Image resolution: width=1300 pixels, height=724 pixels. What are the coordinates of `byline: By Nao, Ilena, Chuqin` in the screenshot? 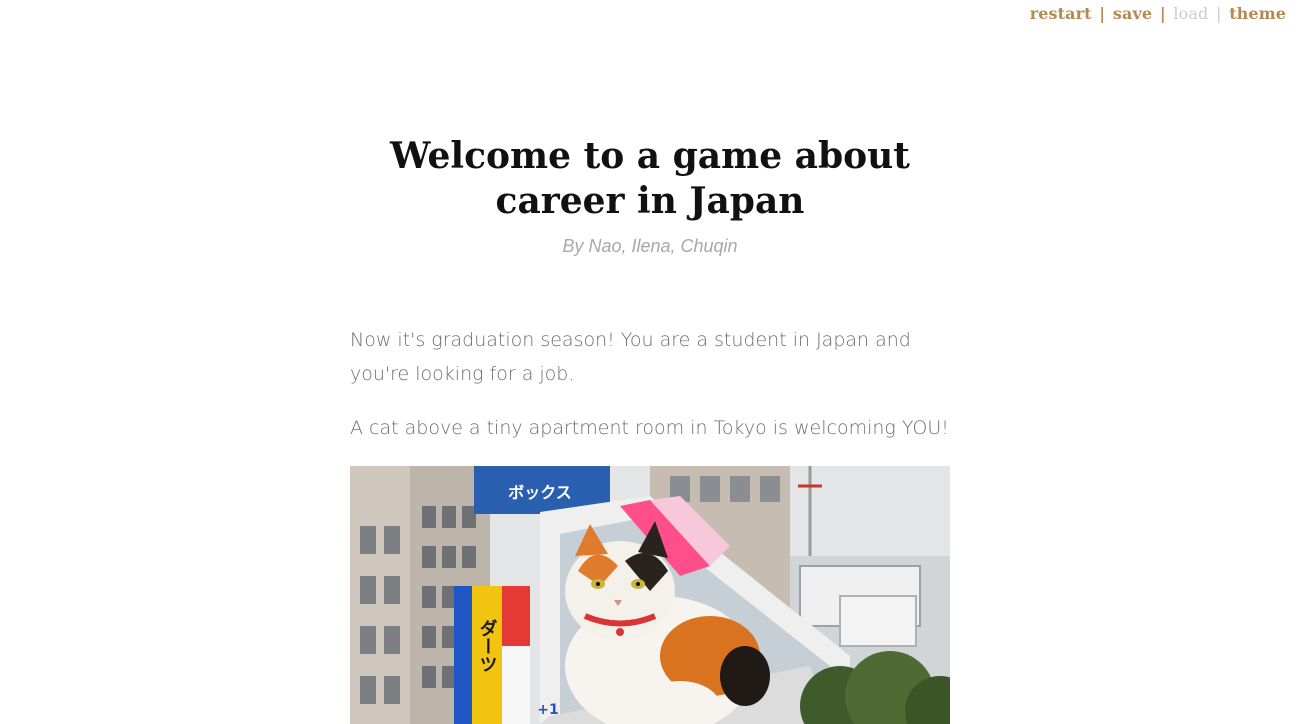 It's located at (650, 246).